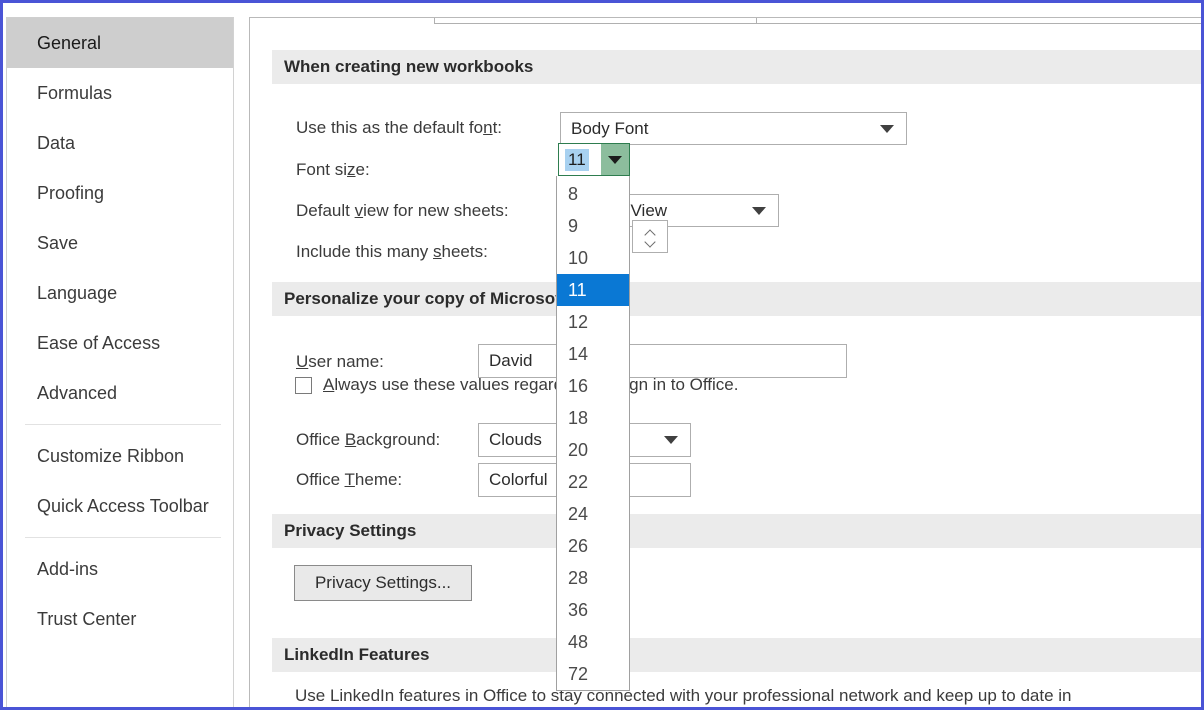  Describe the element at coordinates (120, 569) in the screenshot. I see `sidebar-item-add-ins: Add-ins` at that location.